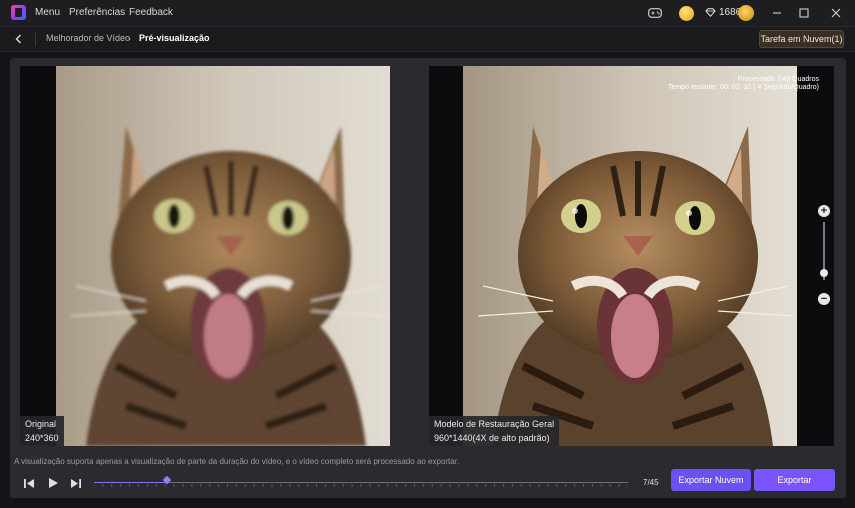 The image size is (855, 508). I want to click on zoom-slider-handle, so click(824, 273).